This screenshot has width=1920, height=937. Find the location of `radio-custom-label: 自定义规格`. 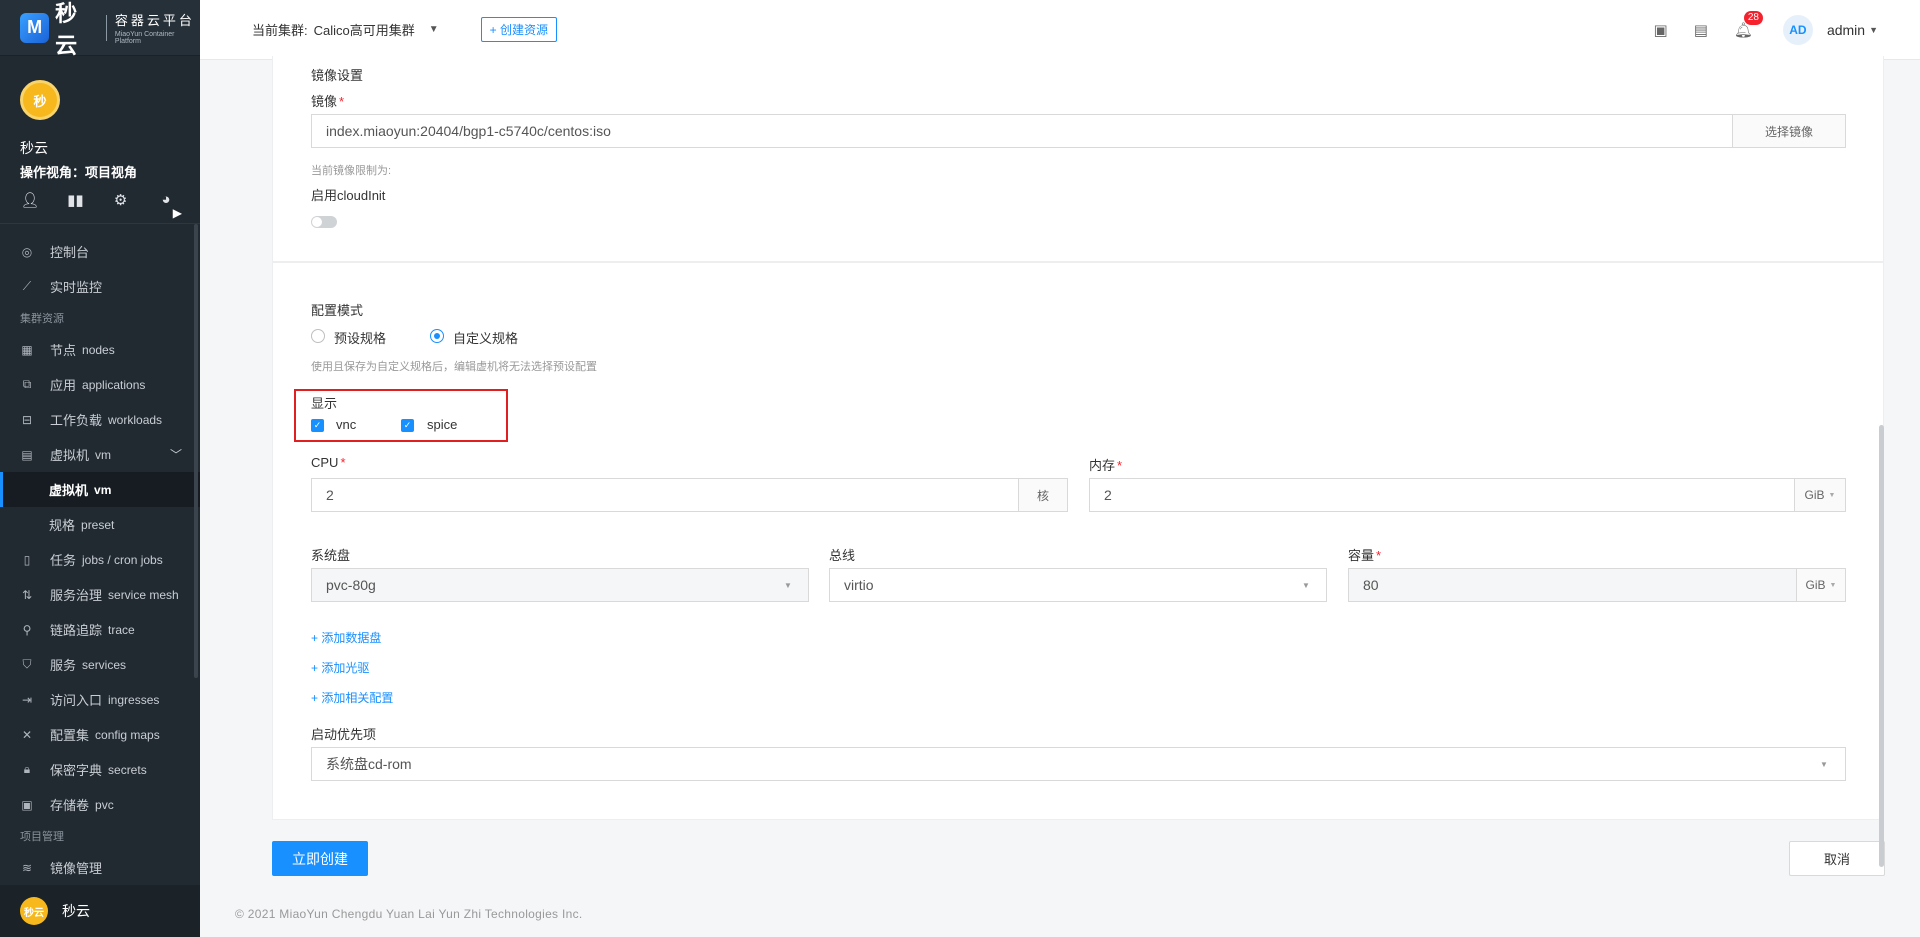

radio-custom-label: 自定义规格 is located at coordinates (485, 337).